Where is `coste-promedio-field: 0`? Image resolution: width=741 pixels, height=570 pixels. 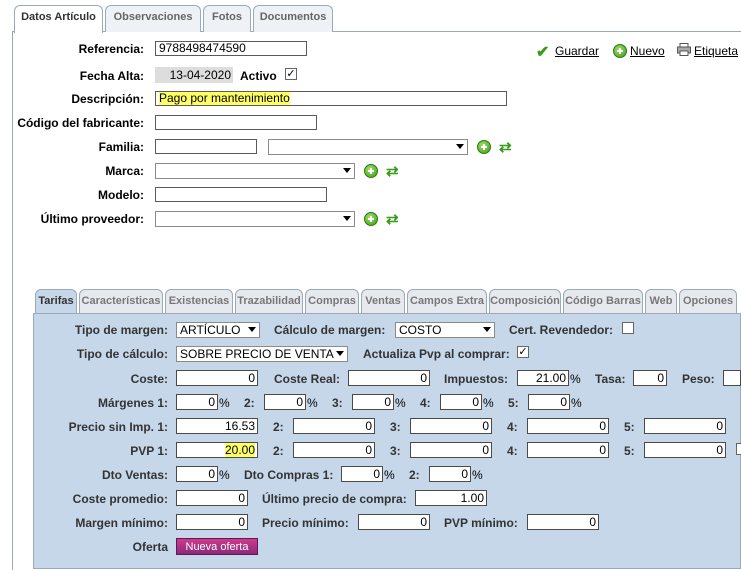 coste-promedio-field: 0 is located at coordinates (212, 498).